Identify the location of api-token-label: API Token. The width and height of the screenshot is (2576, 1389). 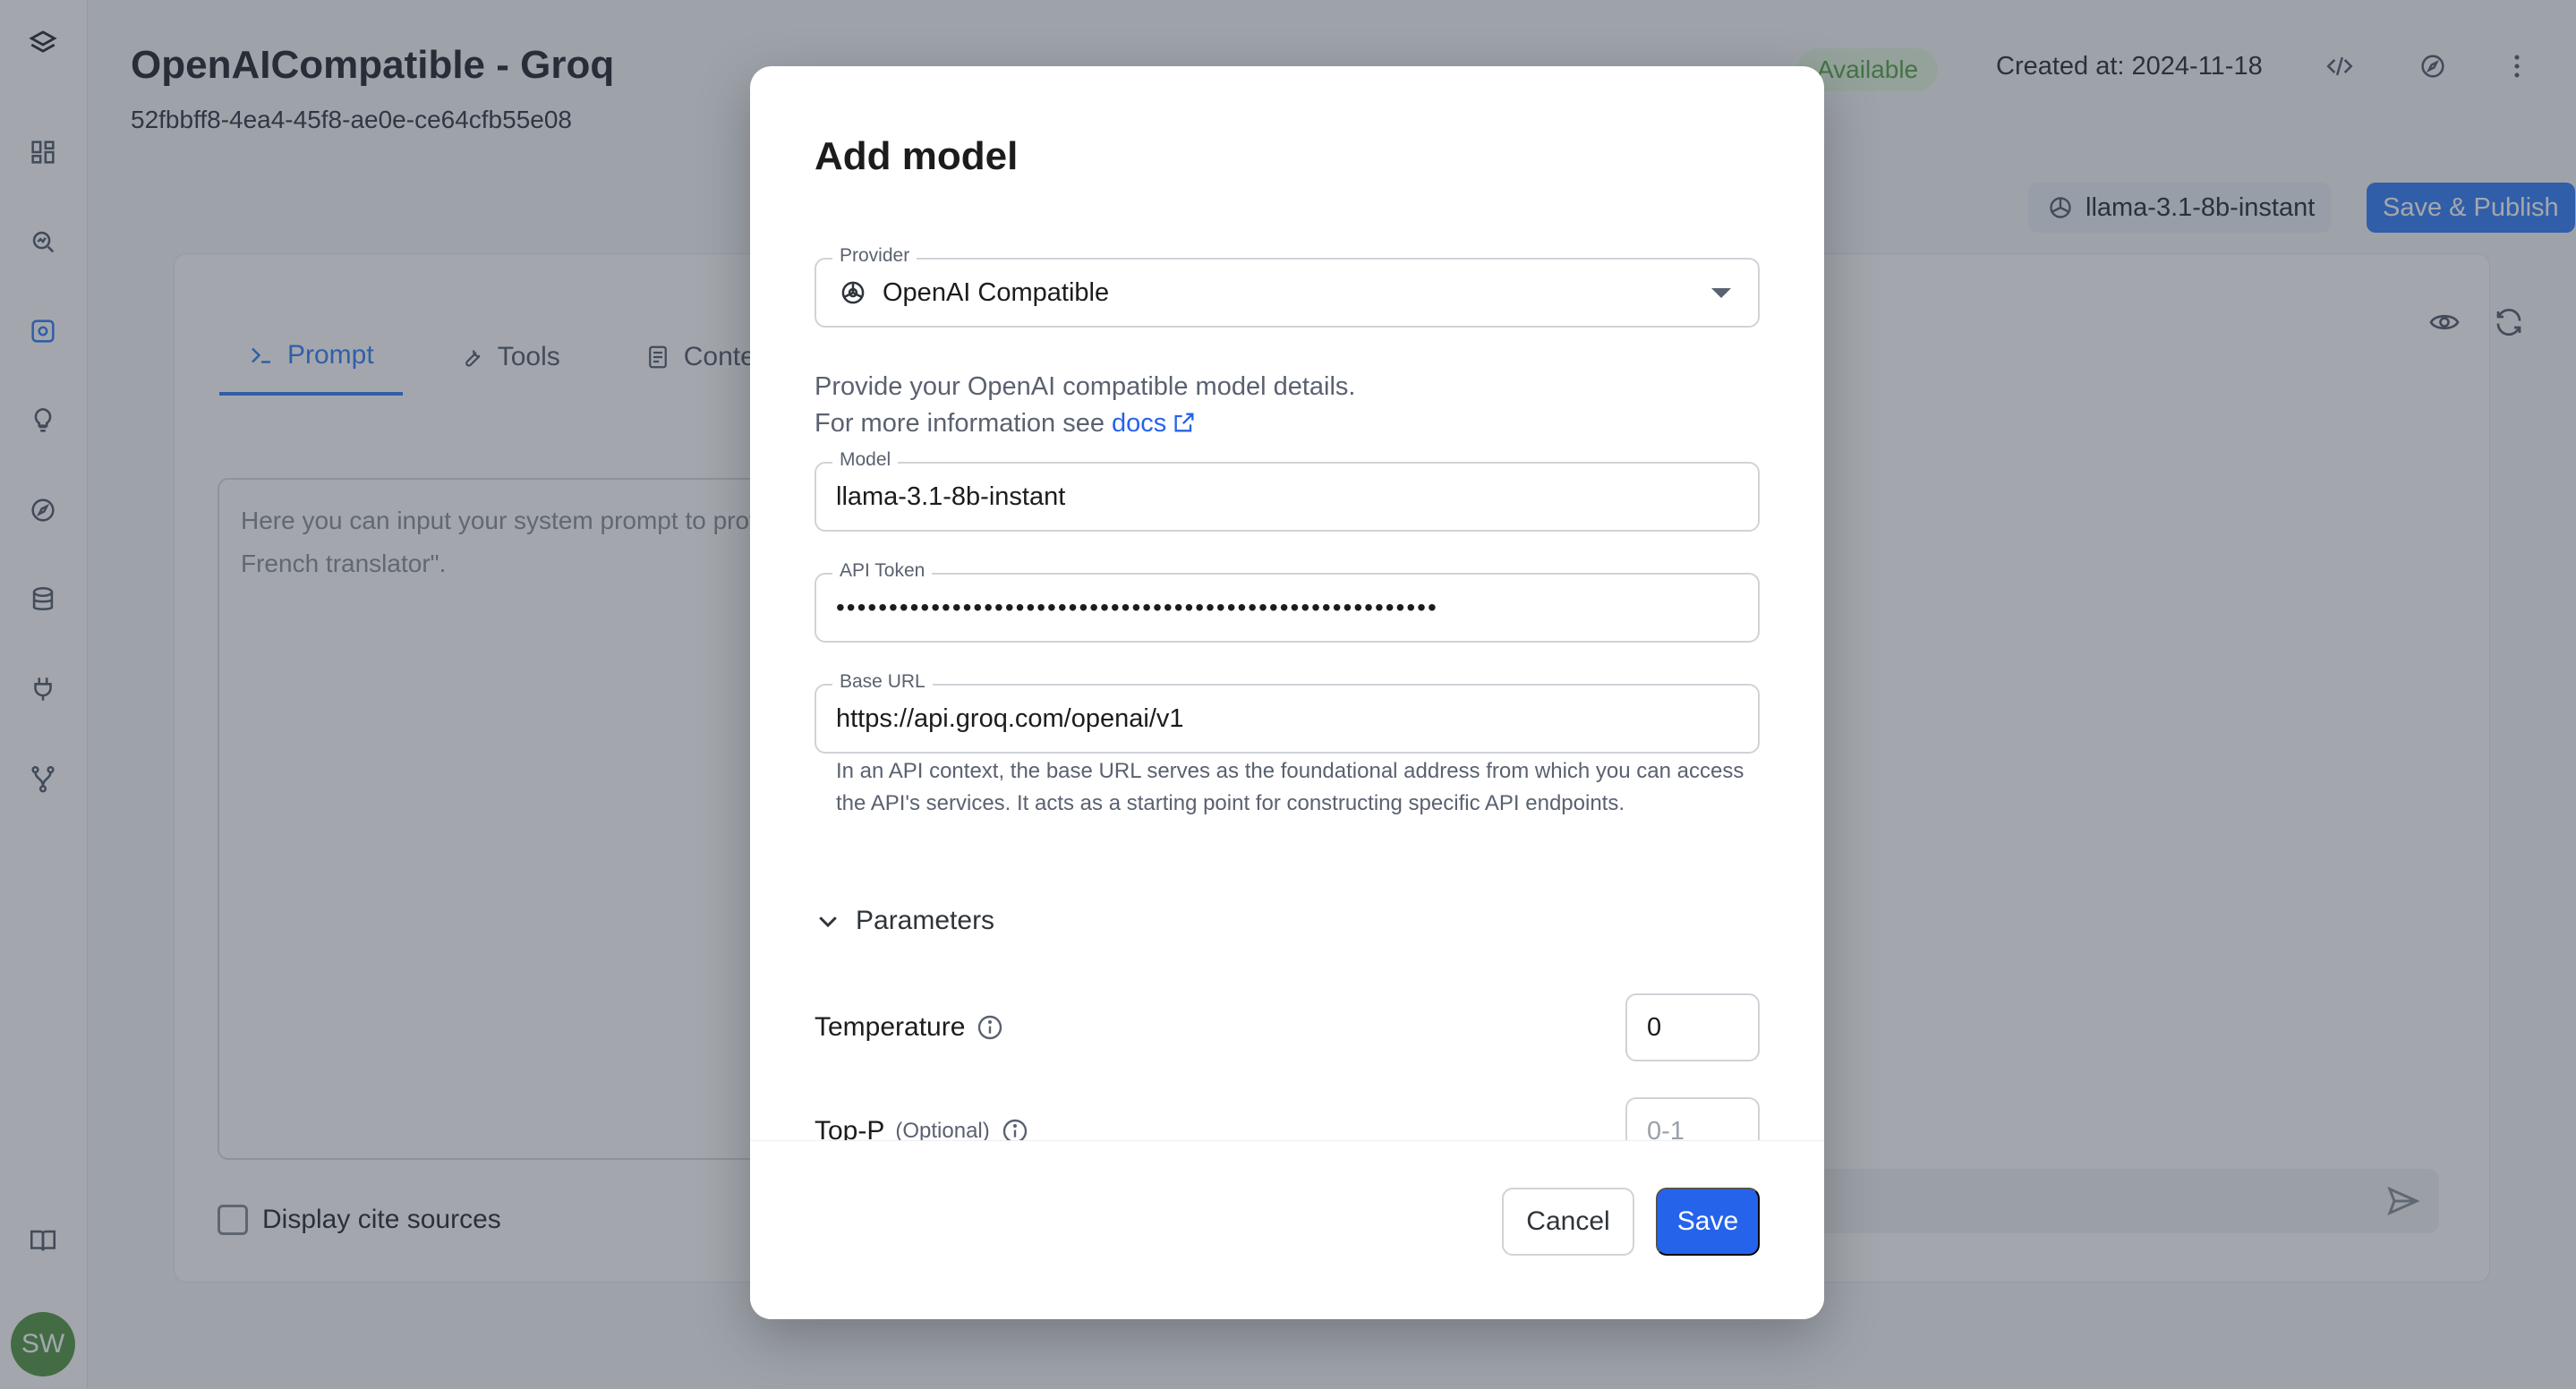
(882, 571).